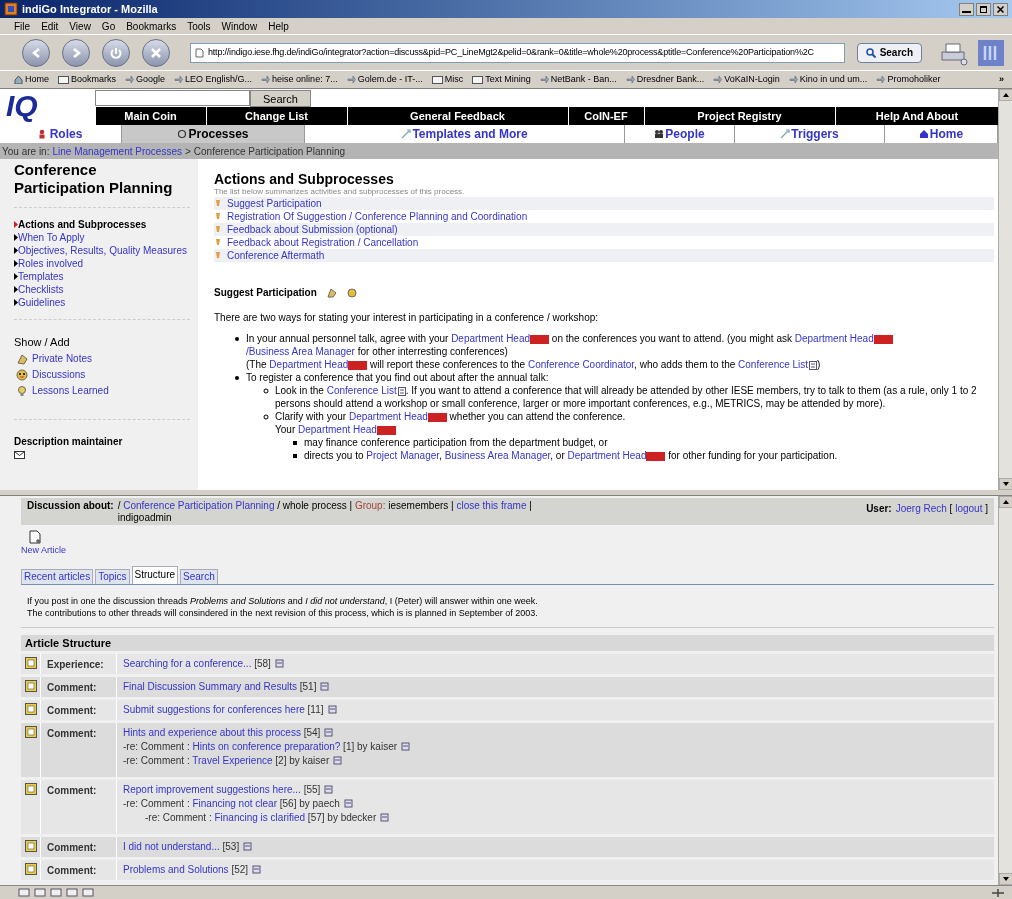 The height and width of the screenshot is (899, 1012). Describe the element at coordinates (214, 709) in the screenshot. I see `link: Submit suggestions for conferences here` at that location.